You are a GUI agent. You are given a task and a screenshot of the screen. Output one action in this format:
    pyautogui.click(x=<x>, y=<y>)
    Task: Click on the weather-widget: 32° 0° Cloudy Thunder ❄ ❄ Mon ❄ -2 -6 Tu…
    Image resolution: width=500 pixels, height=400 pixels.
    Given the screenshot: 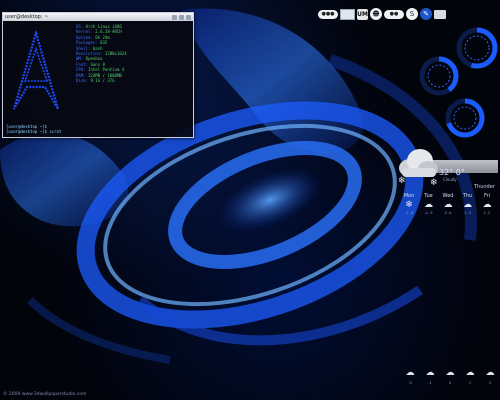 What is the action you would take?
    pyautogui.click(x=448, y=186)
    